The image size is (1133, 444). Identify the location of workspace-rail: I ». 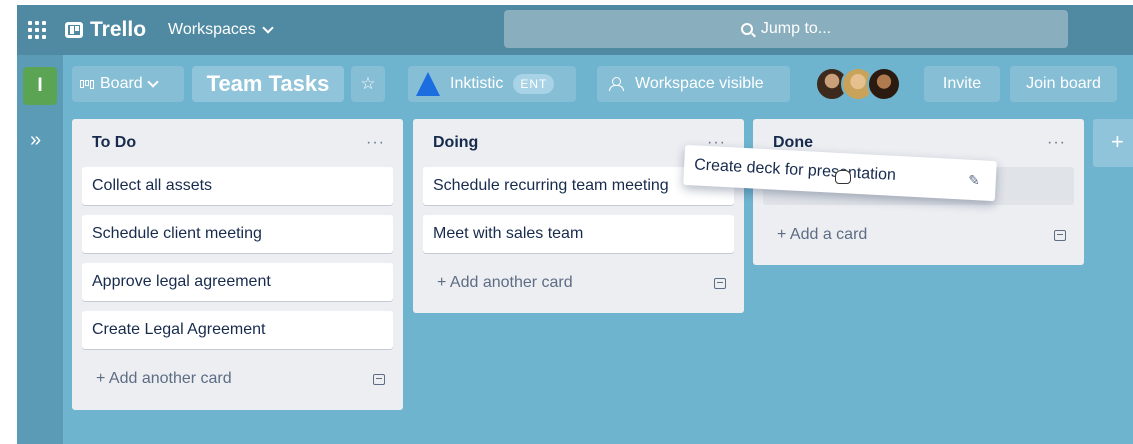
(40, 249).